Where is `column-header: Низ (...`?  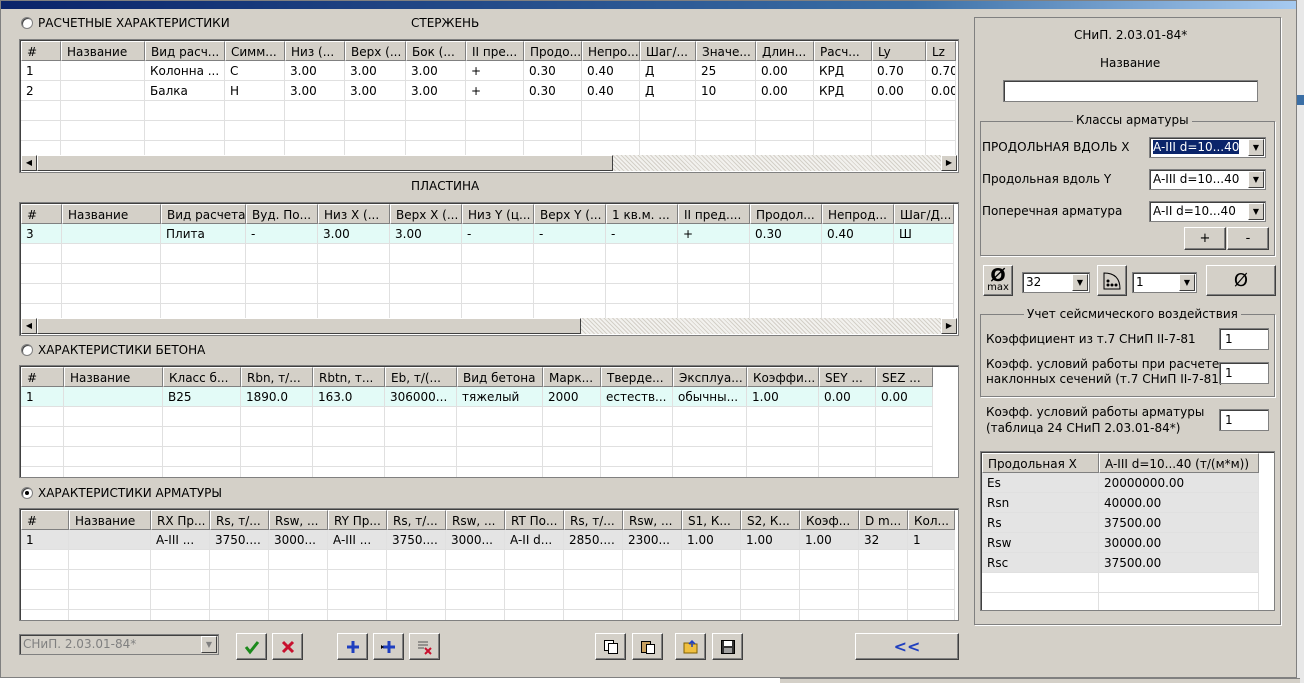 column-header: Низ (... is located at coordinates (315, 51).